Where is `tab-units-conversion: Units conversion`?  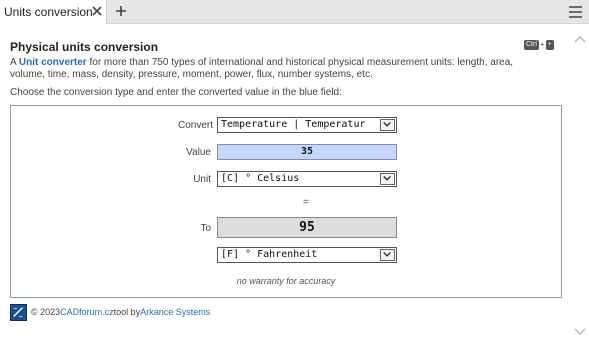 tab-units-conversion: Units conversion is located at coordinates (53, 12).